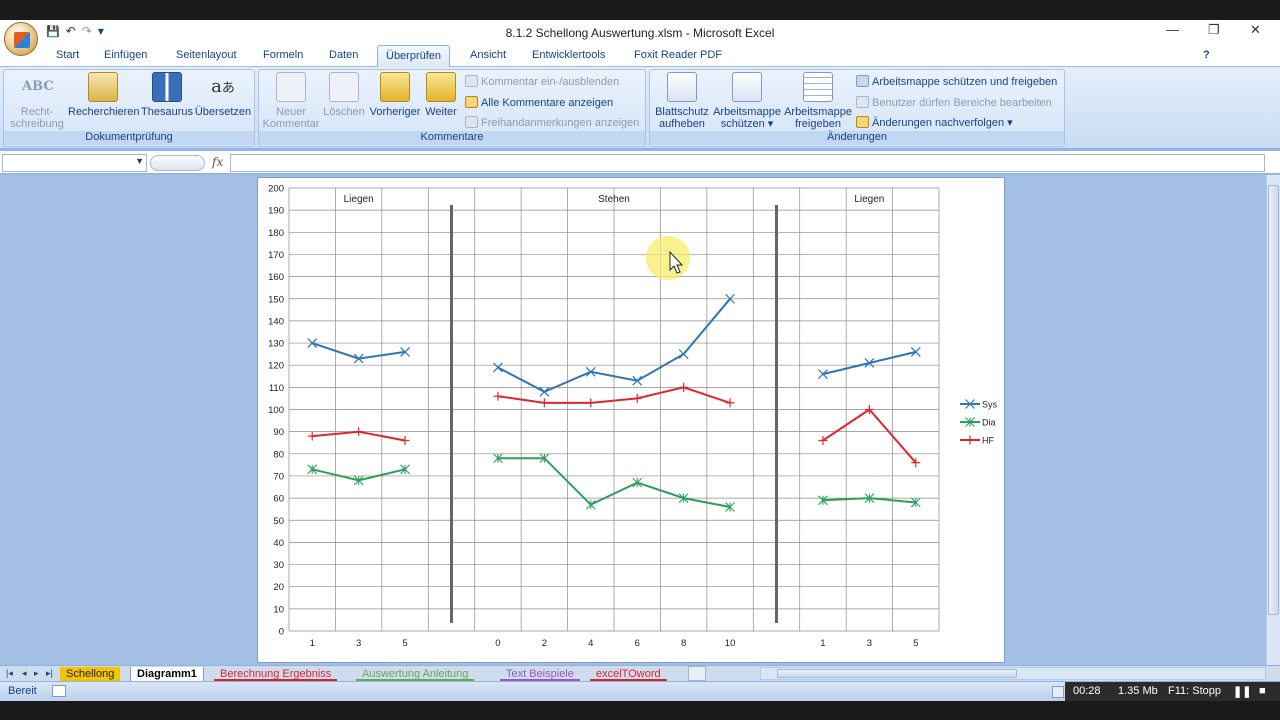 The height and width of the screenshot is (720, 1280). I want to click on hscroll-thumb, so click(897, 673).